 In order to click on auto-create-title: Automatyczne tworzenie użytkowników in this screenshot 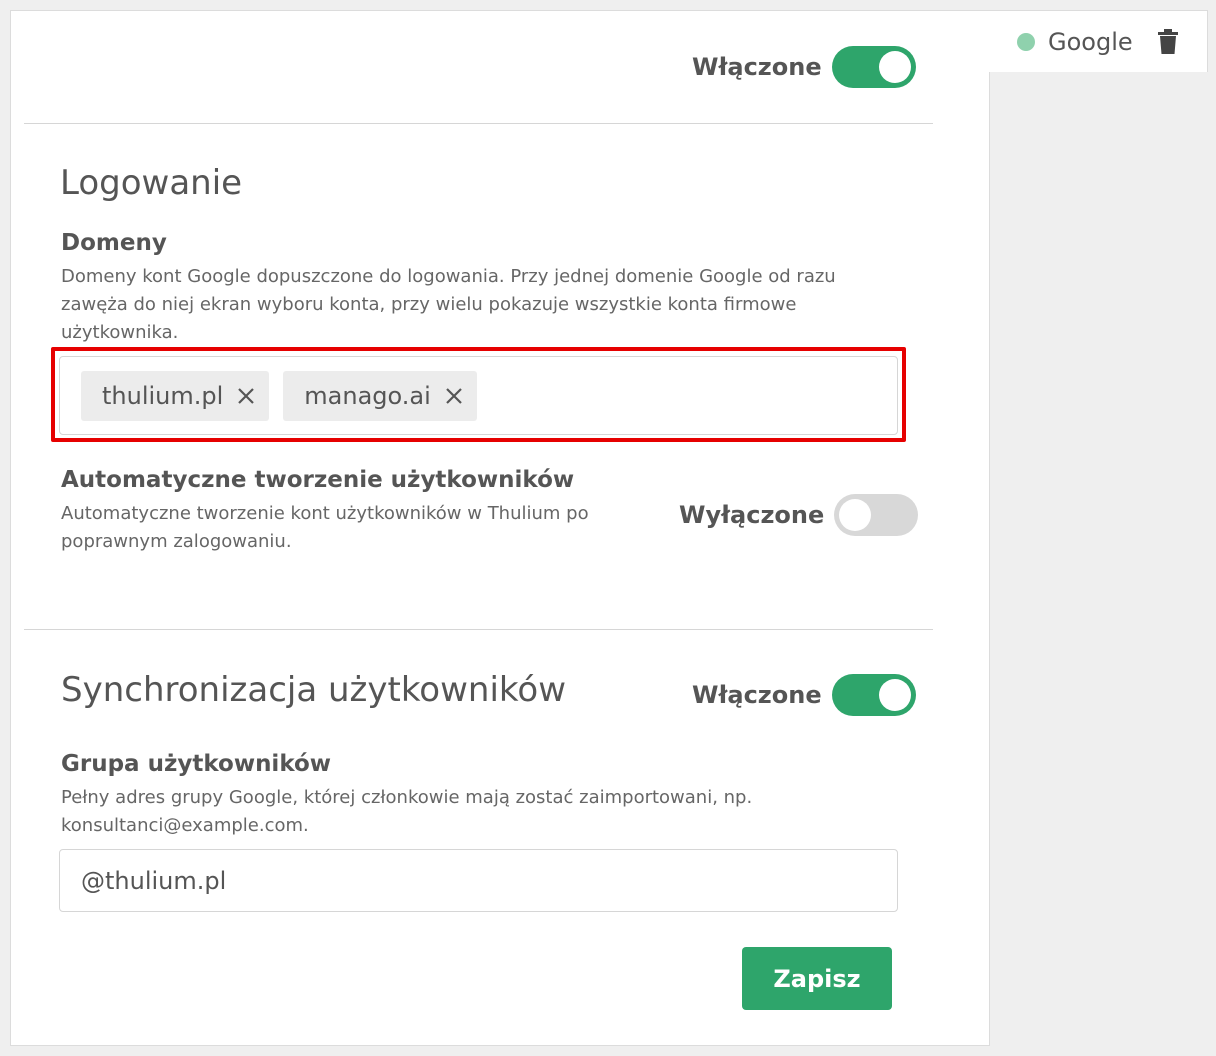, I will do `click(318, 480)`.